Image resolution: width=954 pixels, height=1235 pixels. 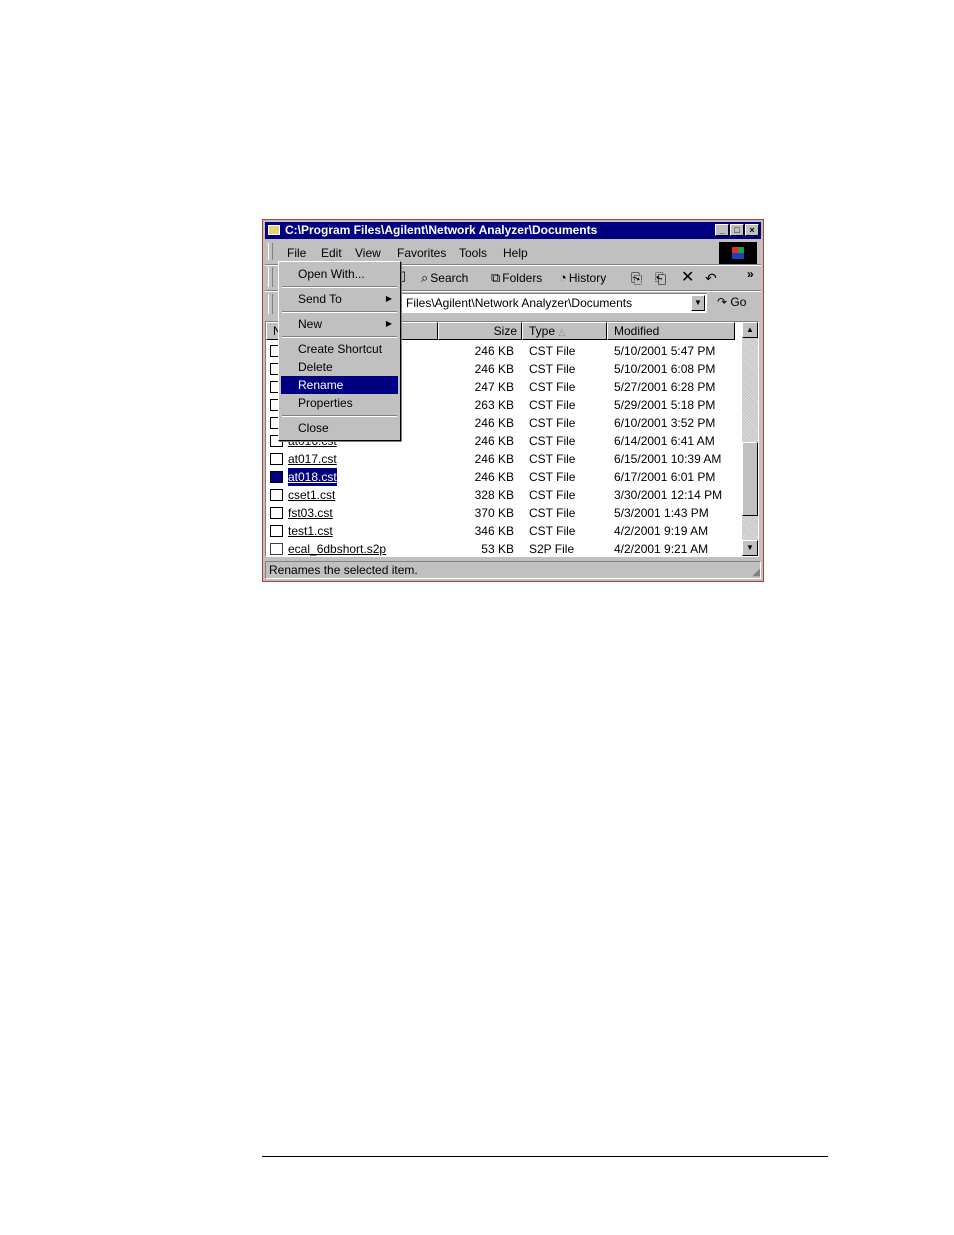 What do you see at coordinates (449, 278) in the screenshot?
I see `search-label: Search` at bounding box center [449, 278].